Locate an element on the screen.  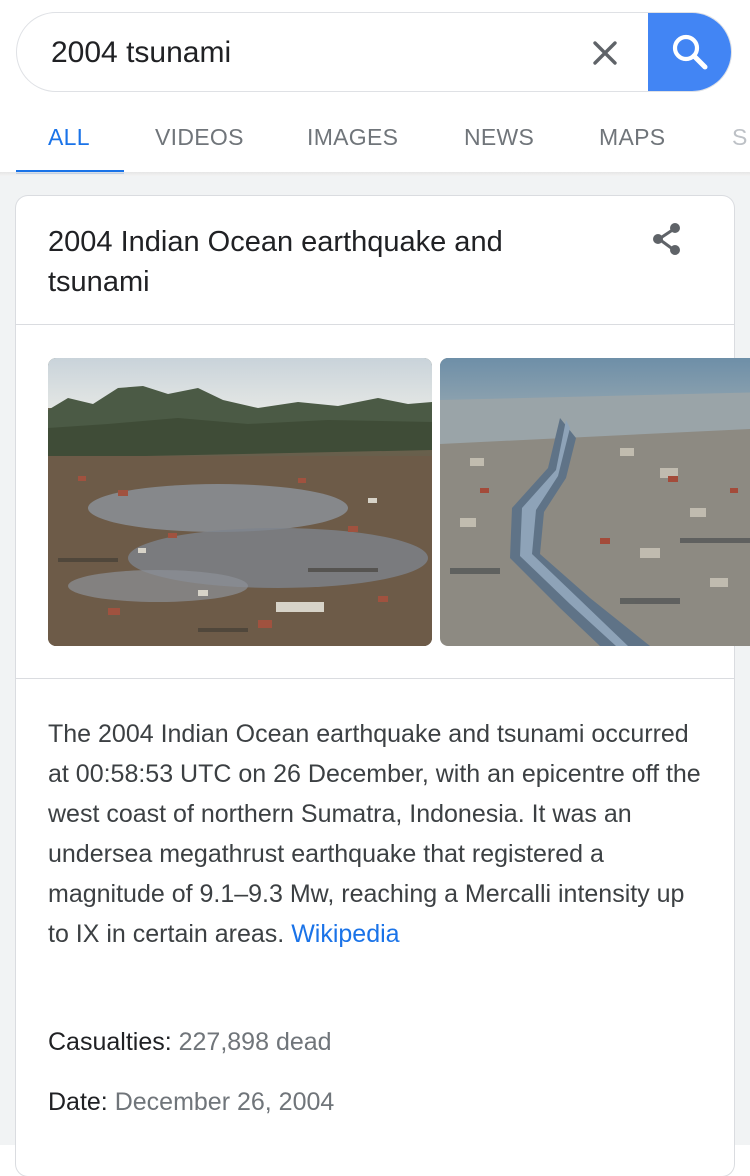
search-icon is located at coordinates (690, 52).